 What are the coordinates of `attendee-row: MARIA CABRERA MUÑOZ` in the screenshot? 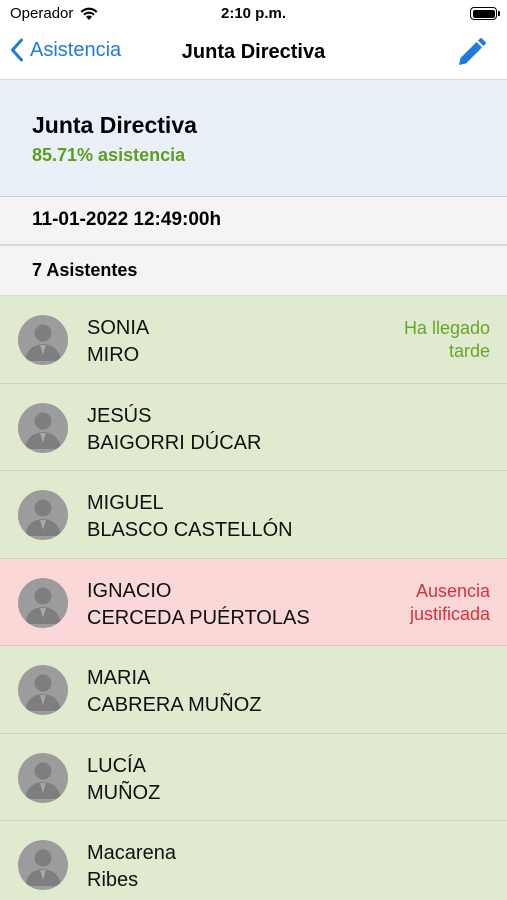 It's located at (253, 690).